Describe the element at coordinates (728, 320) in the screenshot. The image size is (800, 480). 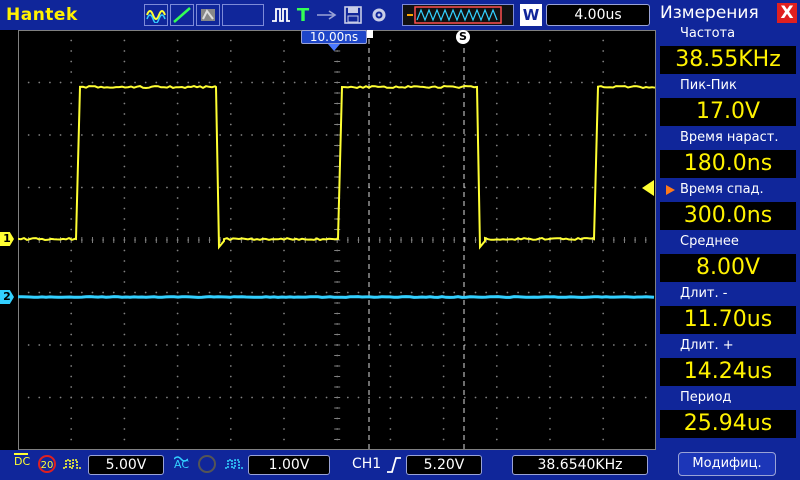
I see `measurement-value: 11.70us` at that location.